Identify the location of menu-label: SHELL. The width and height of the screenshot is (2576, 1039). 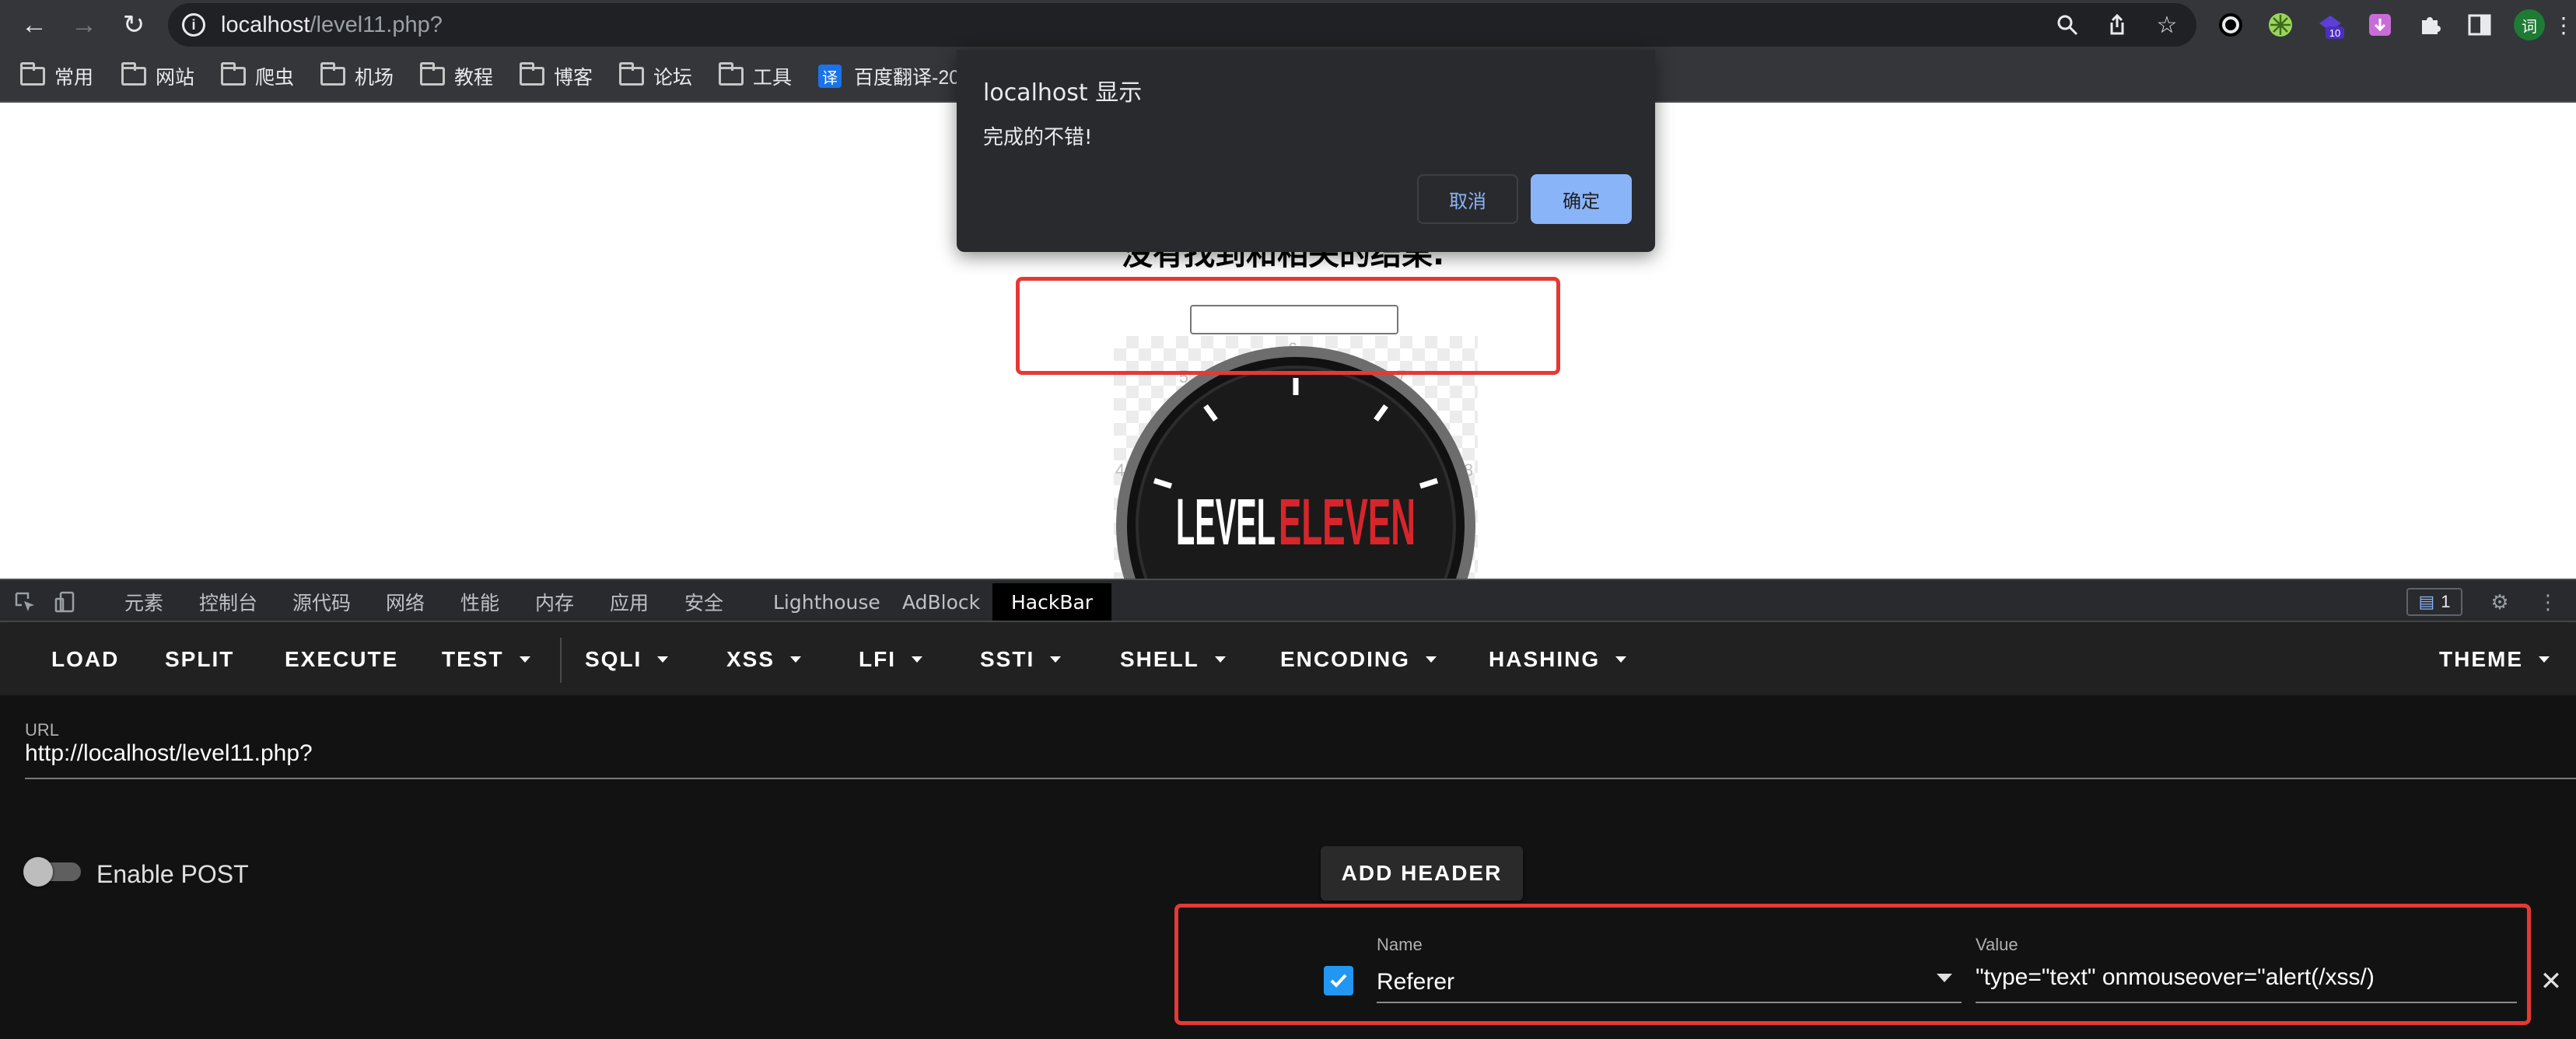
(1160, 659).